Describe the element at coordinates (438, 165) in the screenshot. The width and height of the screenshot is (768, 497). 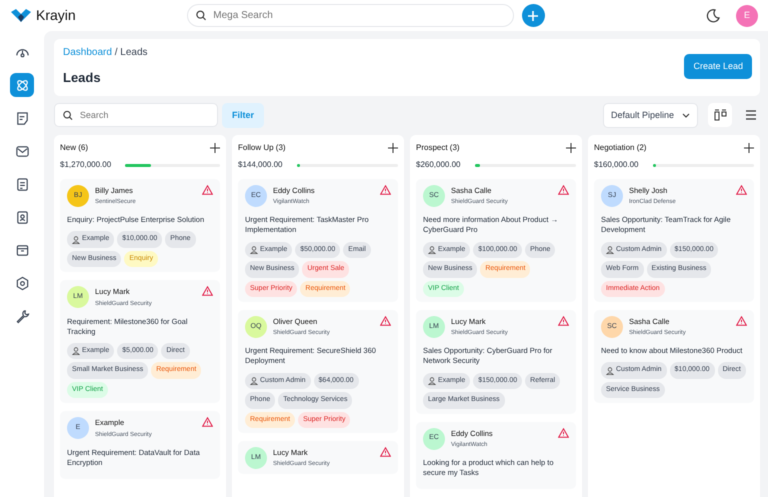
I see `stage-total: $260,000.00` at that location.